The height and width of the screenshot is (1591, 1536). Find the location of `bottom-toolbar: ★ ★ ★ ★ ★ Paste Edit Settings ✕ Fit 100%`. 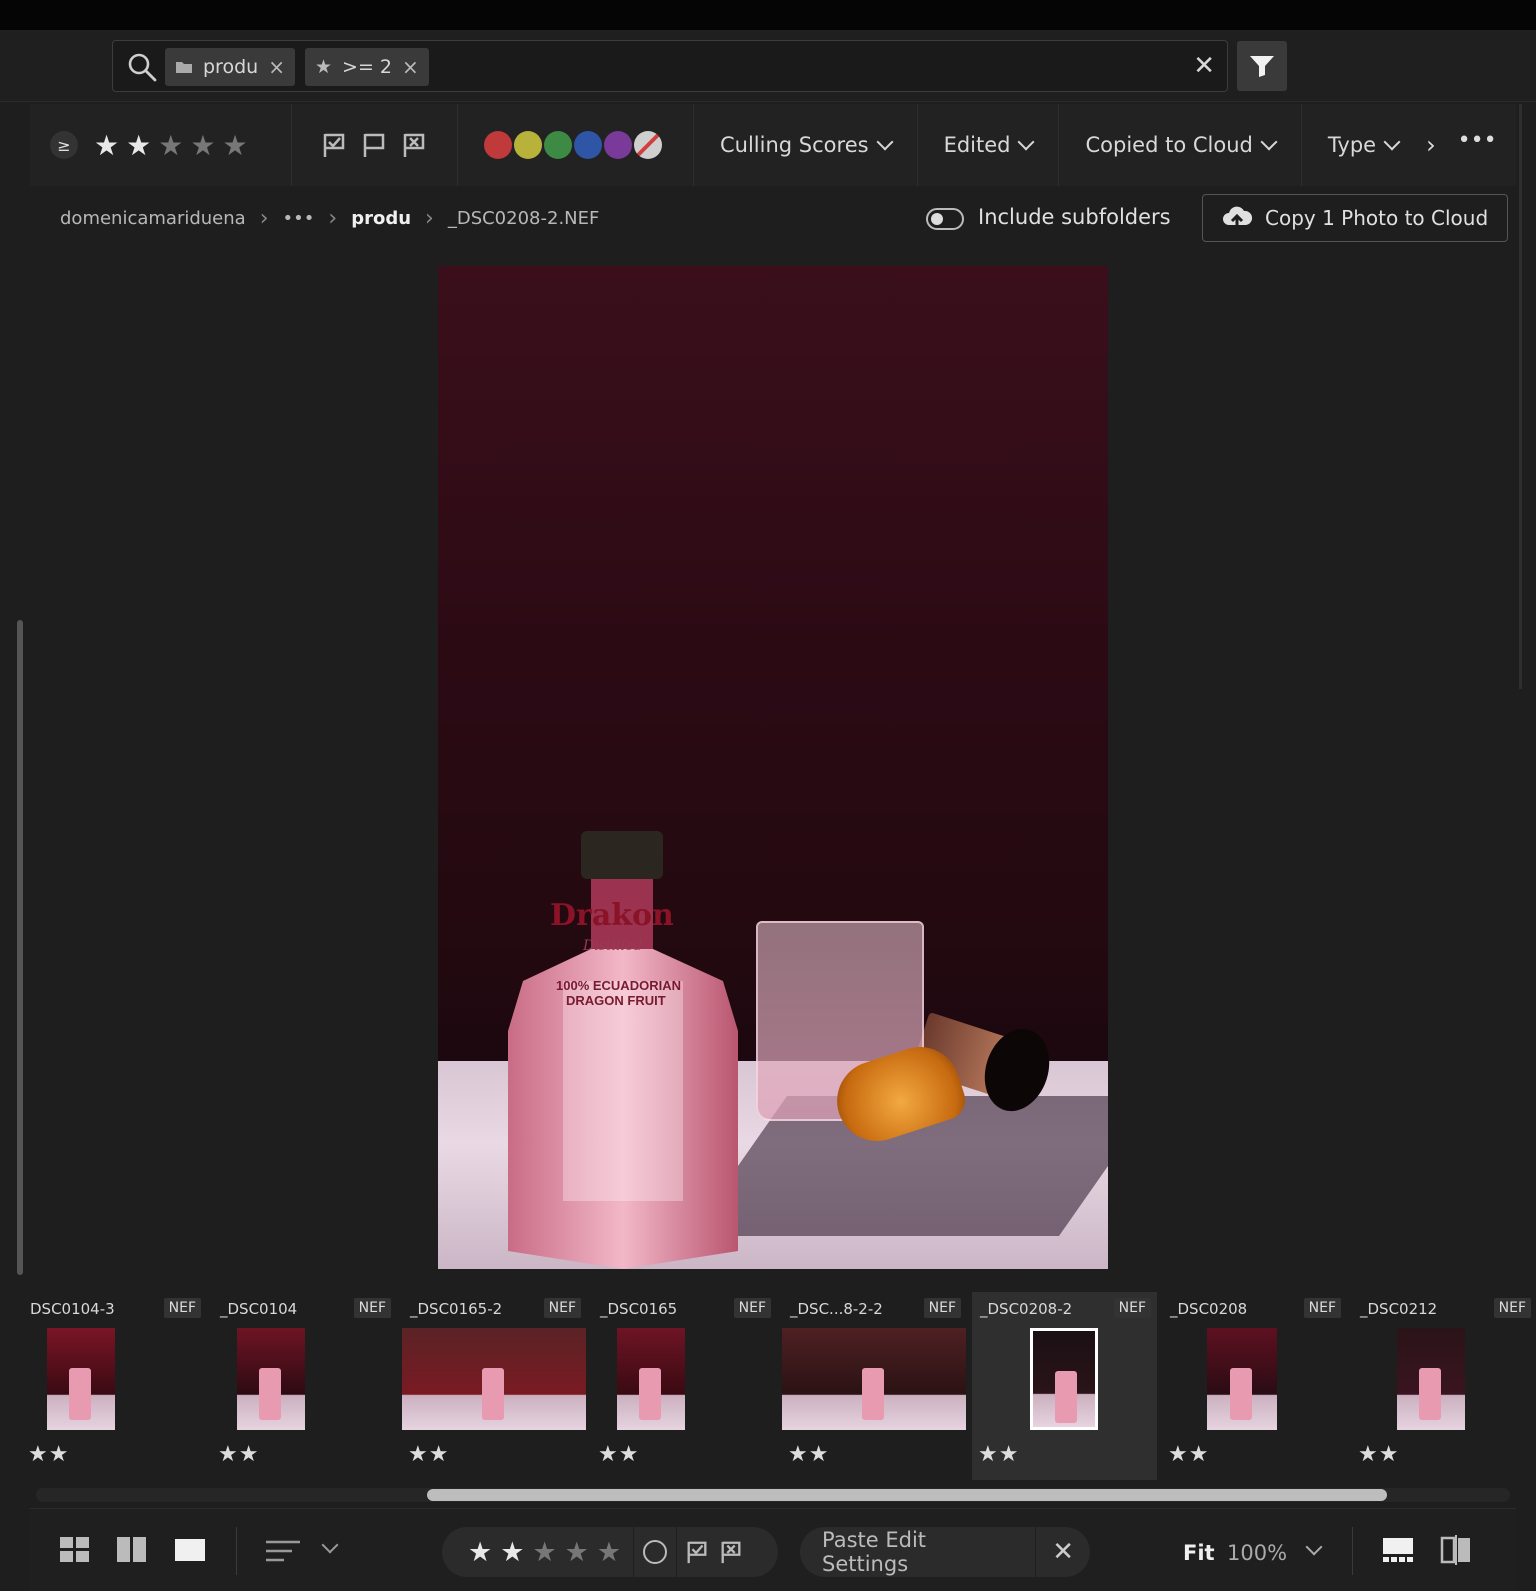

bottom-toolbar: ★ ★ ★ ★ ★ Paste Edit Settings ✕ Fit 100% is located at coordinates (773, 1549).